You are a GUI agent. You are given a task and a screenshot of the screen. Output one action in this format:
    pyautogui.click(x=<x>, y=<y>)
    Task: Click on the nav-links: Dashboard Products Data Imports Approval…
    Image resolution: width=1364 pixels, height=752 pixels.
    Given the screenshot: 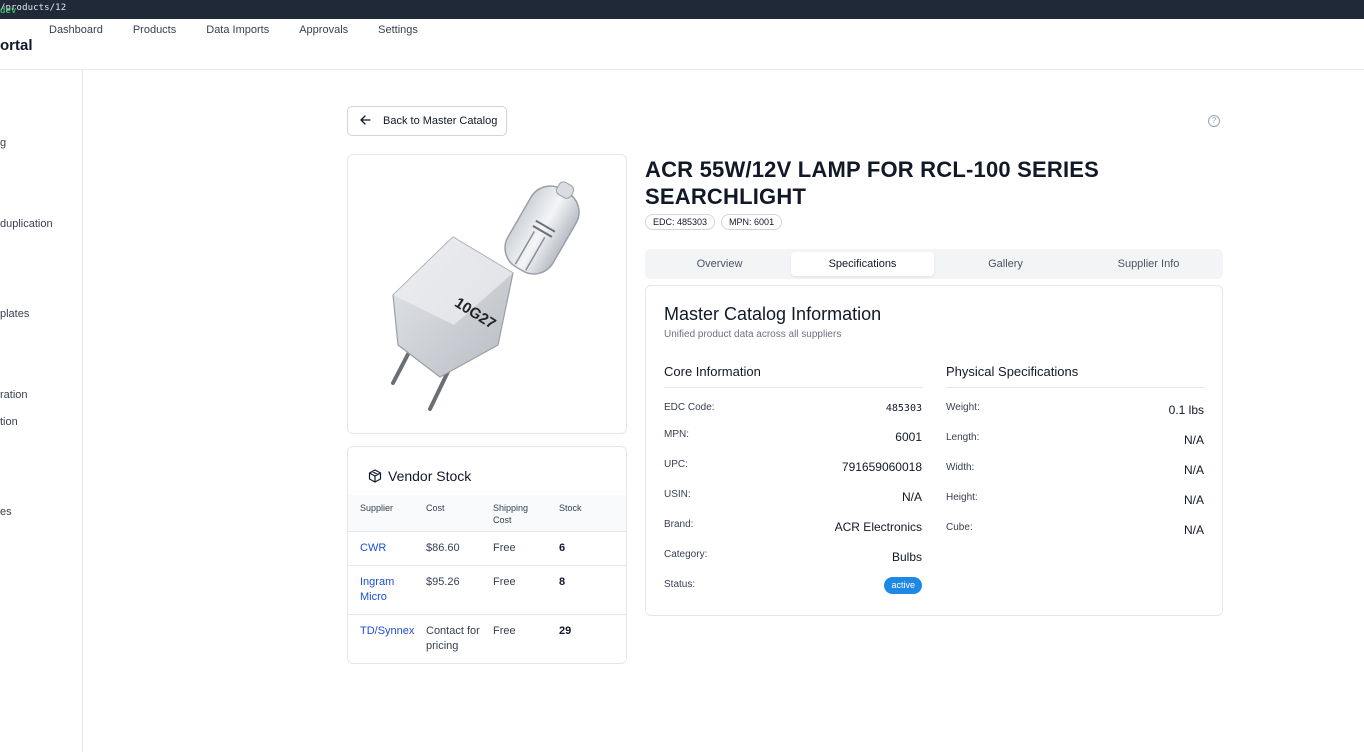 What is the action you would take?
    pyautogui.click(x=248, y=30)
    